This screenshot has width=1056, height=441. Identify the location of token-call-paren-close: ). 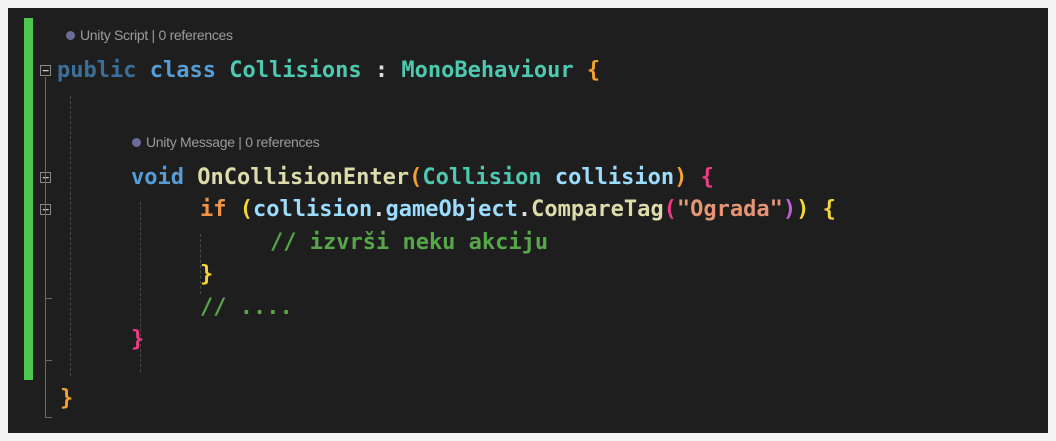
(789, 209).